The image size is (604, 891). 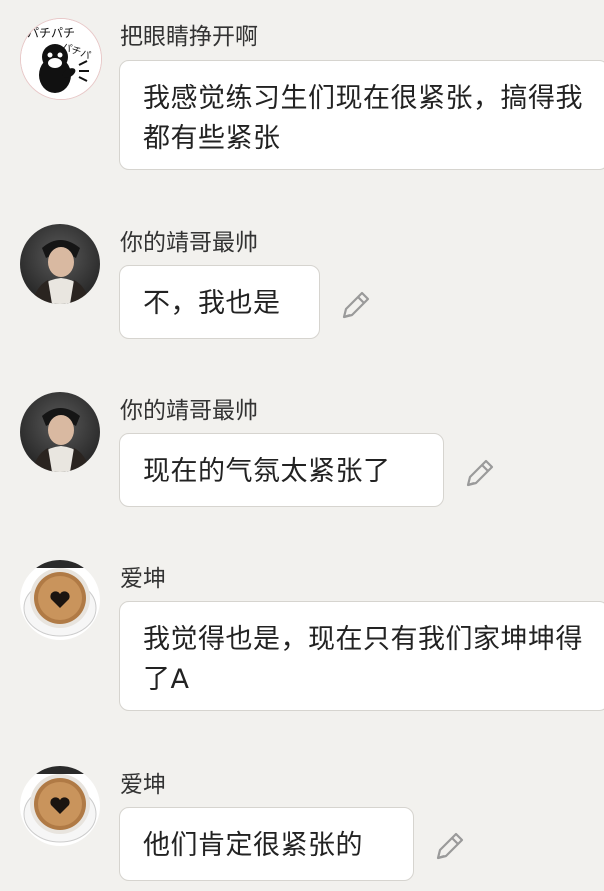 I want to click on svg-text: パチパチ, so click(x=51, y=33).